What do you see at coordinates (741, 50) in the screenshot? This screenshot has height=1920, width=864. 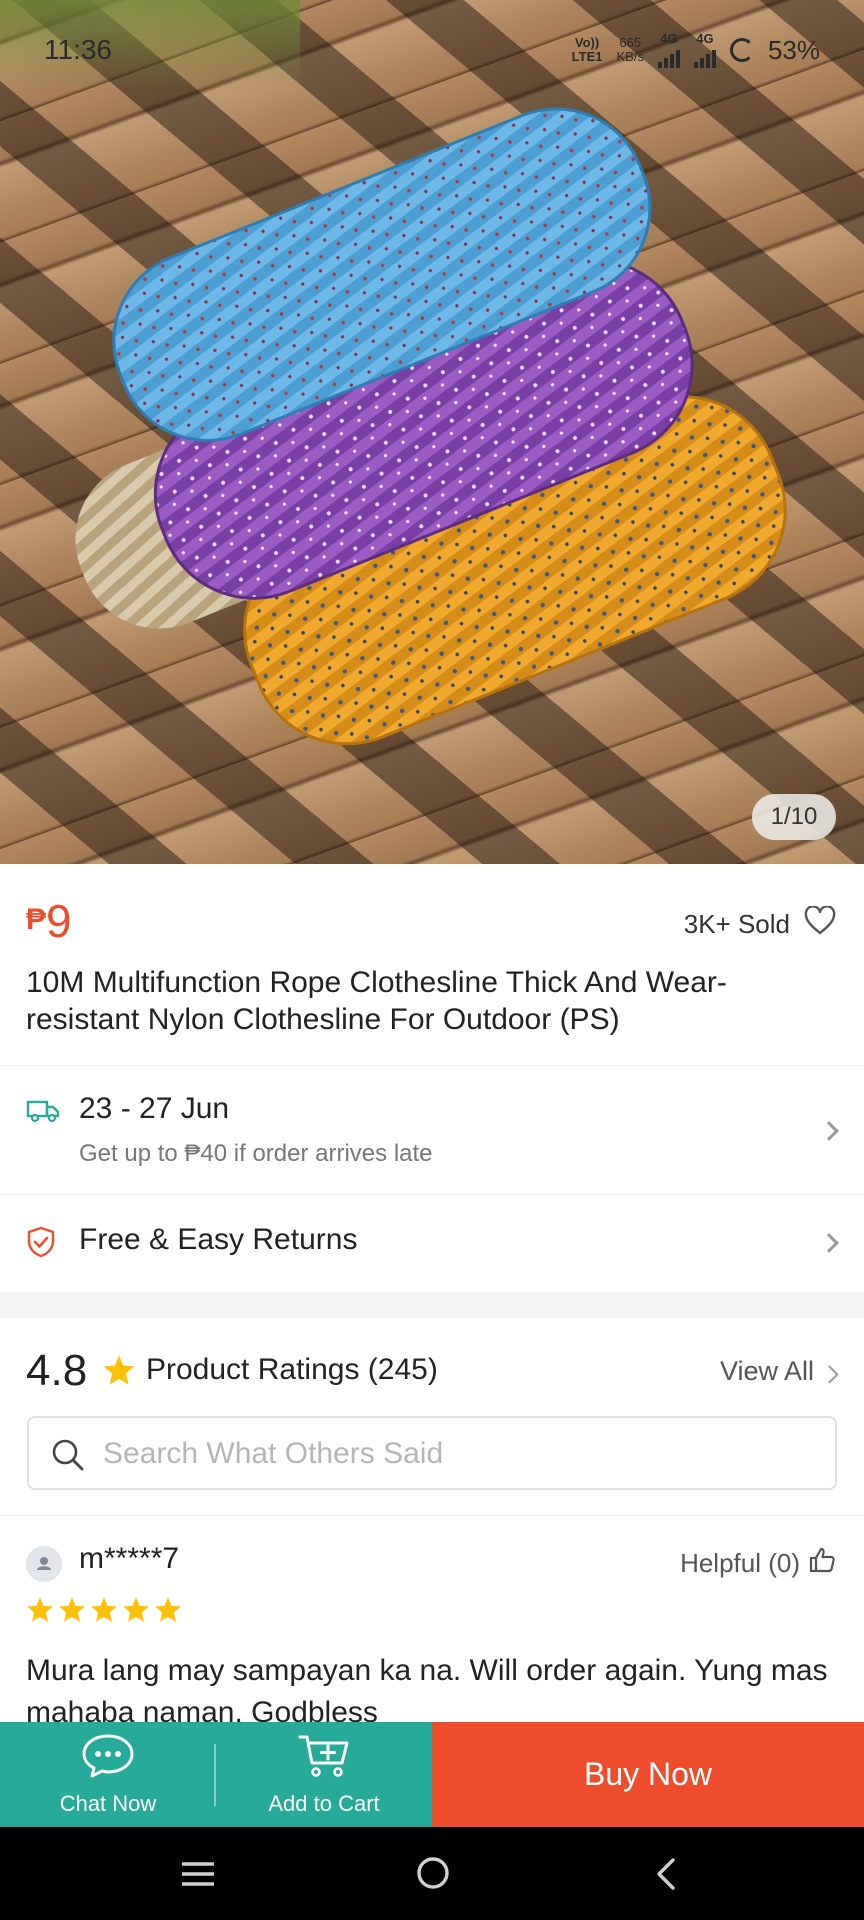 I see `battery-icon` at bounding box center [741, 50].